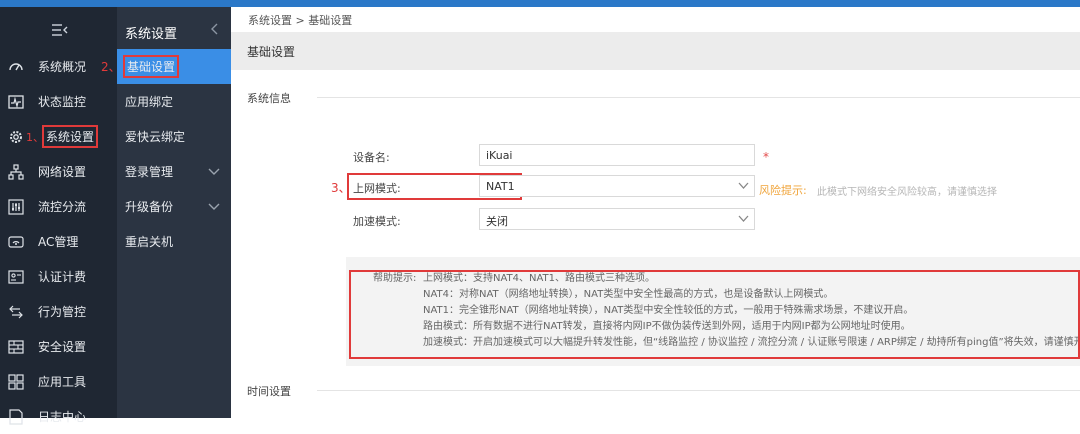 The width and height of the screenshot is (1080, 434). What do you see at coordinates (377, 221) in the screenshot?
I see `acceleration-mode-label: 加速模式:` at bounding box center [377, 221].